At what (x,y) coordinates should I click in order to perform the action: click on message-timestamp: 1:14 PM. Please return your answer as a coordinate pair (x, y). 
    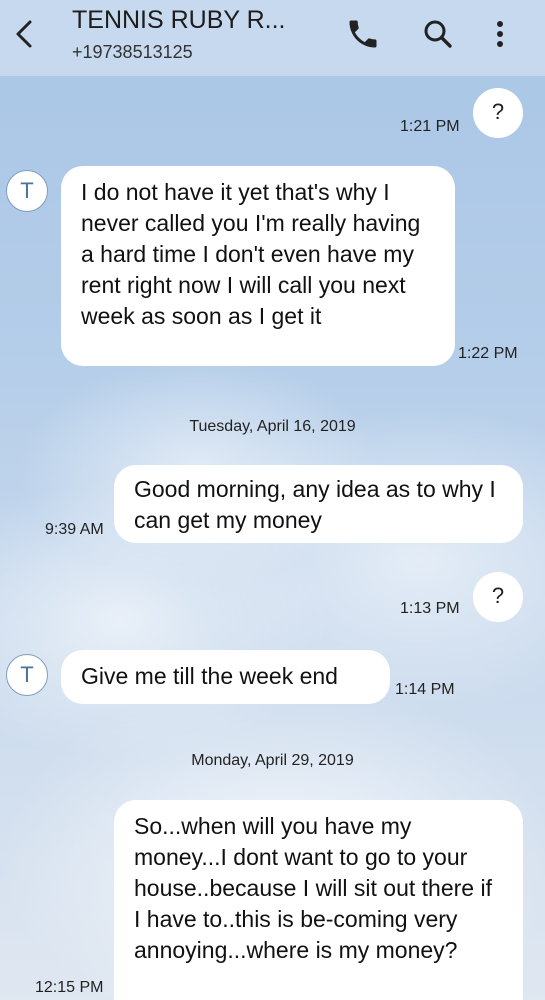
    Looking at the image, I should click on (425, 689).